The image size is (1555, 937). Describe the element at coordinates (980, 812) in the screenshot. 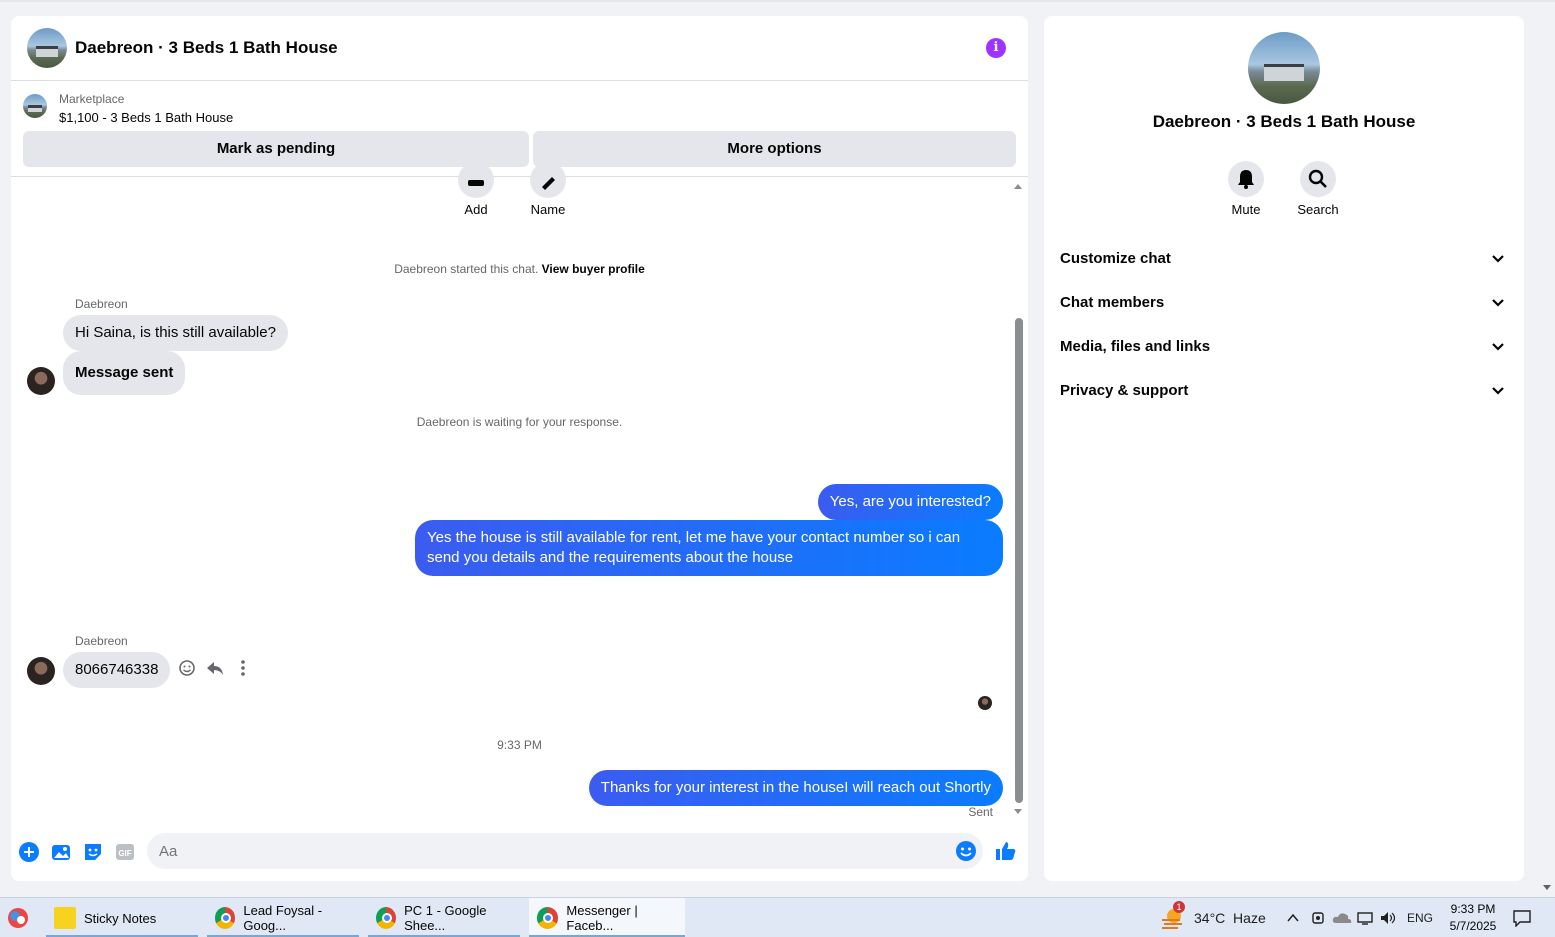

I see `sent-status: Sent` at that location.